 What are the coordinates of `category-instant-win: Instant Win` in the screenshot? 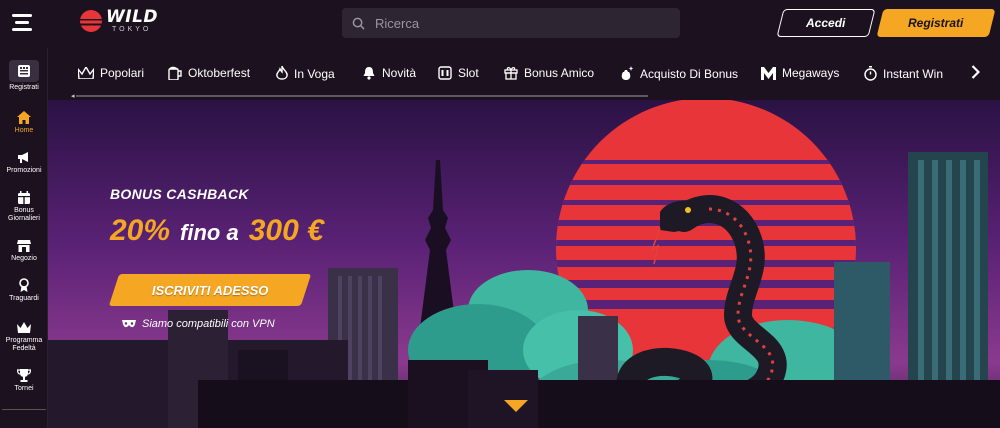 It's located at (903, 73).